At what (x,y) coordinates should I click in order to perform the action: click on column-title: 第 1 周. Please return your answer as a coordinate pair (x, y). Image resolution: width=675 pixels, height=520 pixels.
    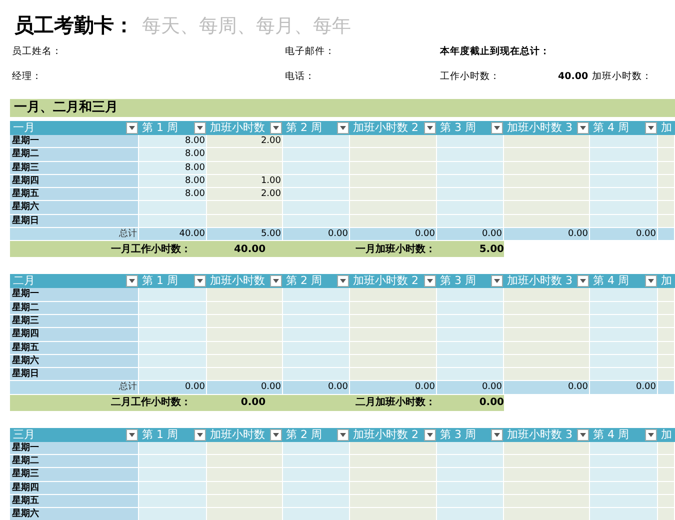
    Looking at the image, I should click on (160, 281).